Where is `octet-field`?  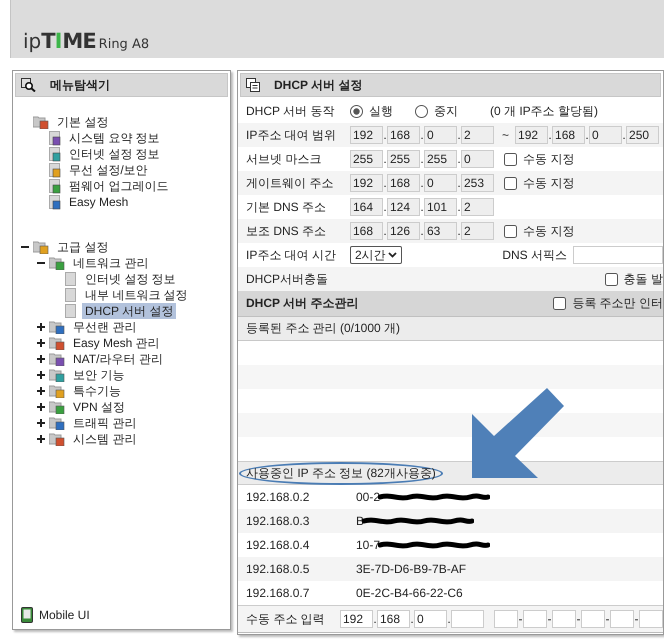
octet-field is located at coordinates (467, 619).